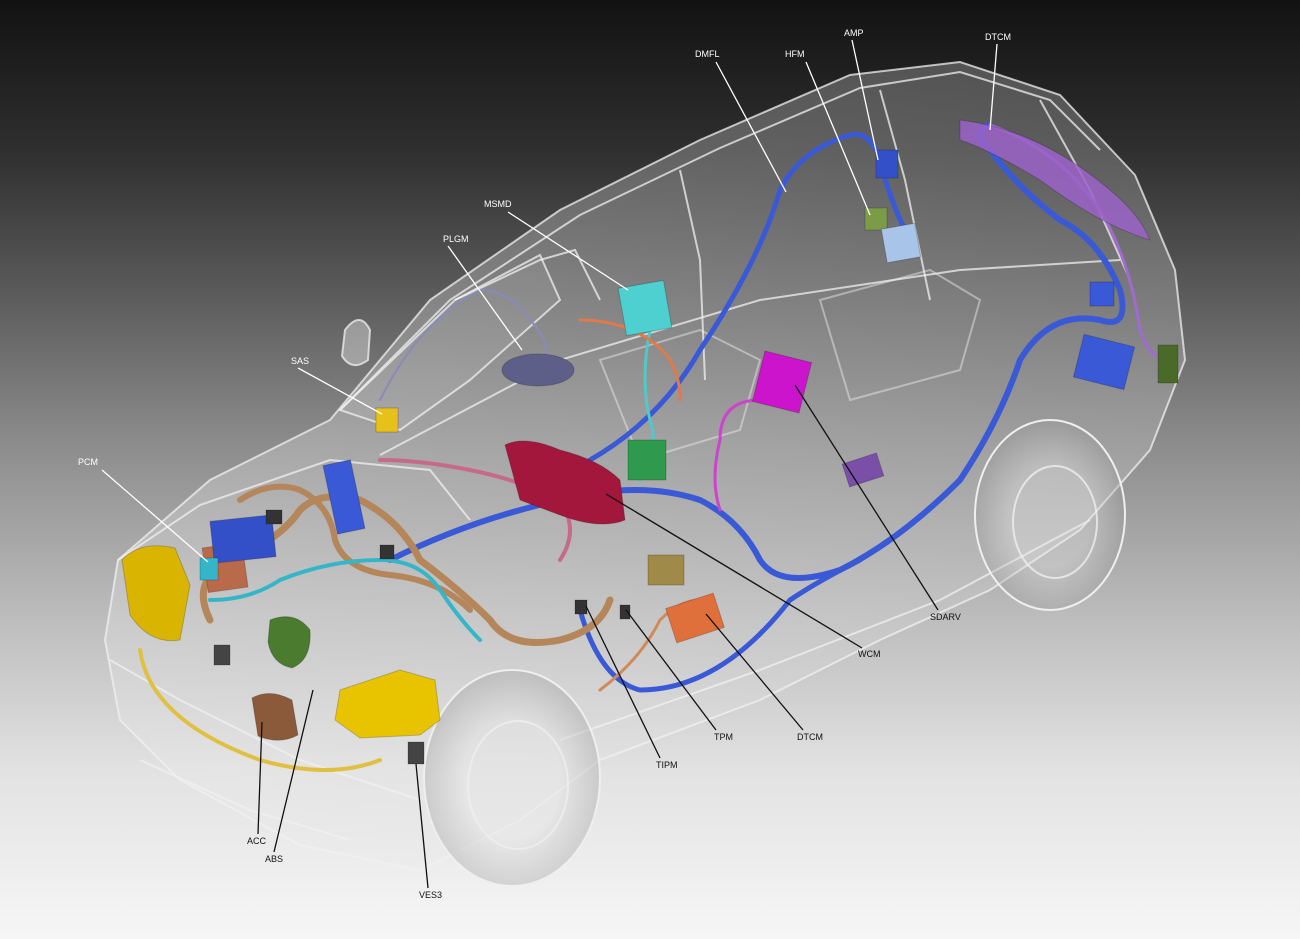 The width and height of the screenshot is (1300, 939). What do you see at coordinates (998, 37) in the screenshot?
I see `label-dtcm-rear: DTCM` at bounding box center [998, 37].